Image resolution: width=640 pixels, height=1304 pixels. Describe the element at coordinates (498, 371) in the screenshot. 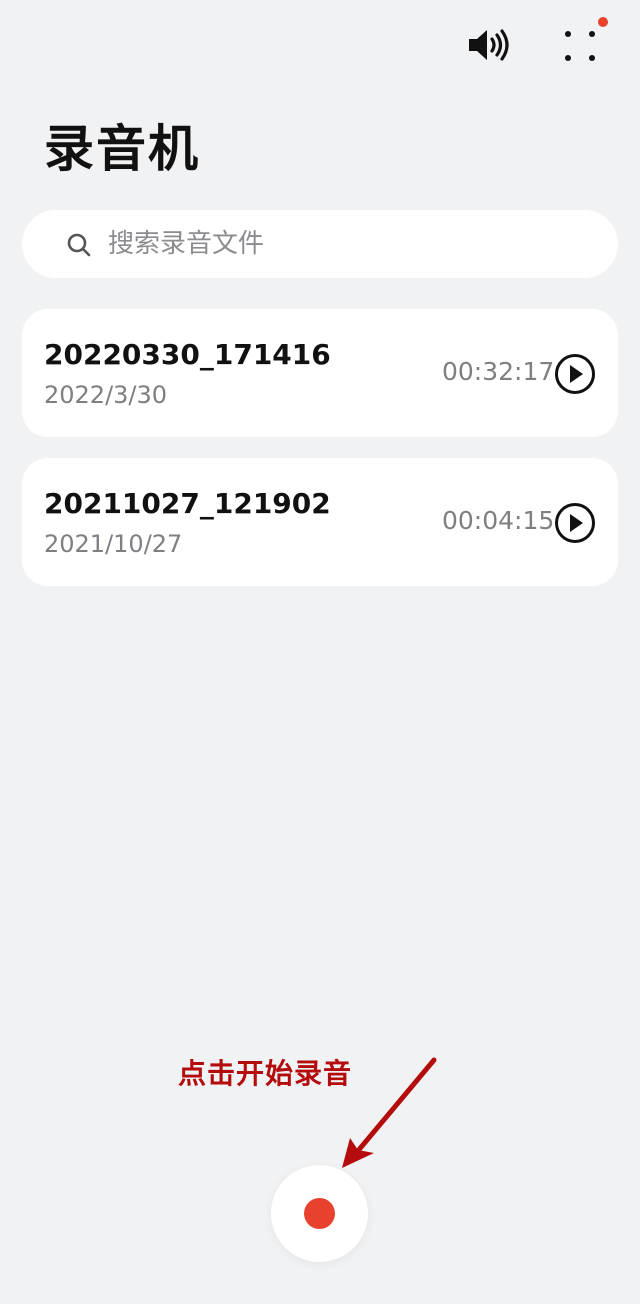

I see `recording-duration: 00:32:17` at that location.